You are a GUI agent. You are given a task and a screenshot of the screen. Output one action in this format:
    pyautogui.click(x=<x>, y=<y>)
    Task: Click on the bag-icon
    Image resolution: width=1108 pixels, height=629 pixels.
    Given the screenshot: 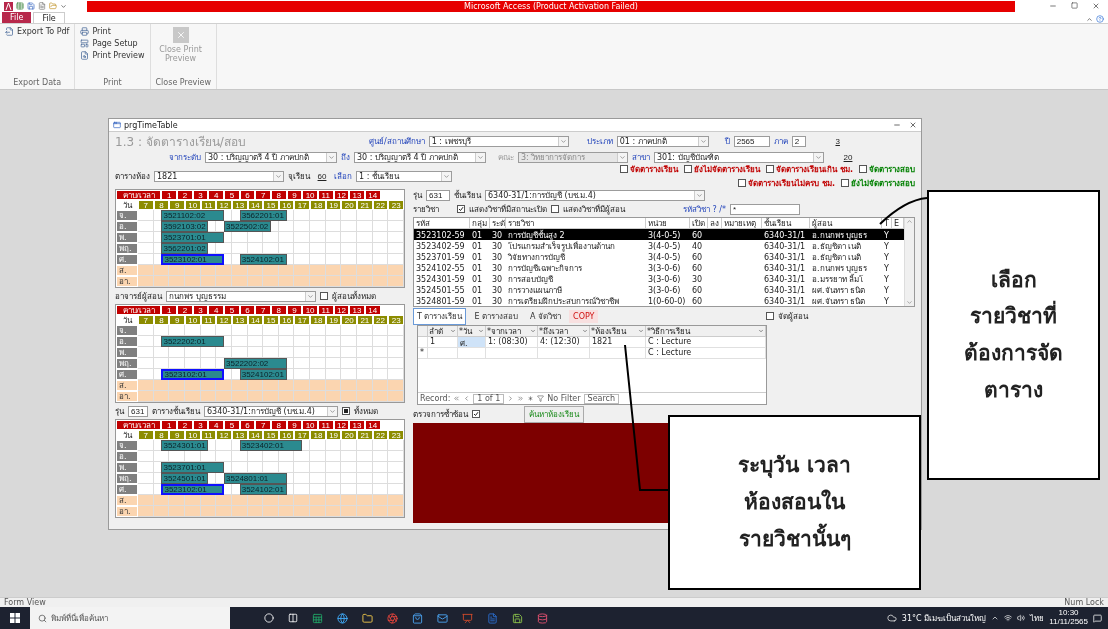 What is the action you would take?
    pyautogui.click(x=417, y=618)
    